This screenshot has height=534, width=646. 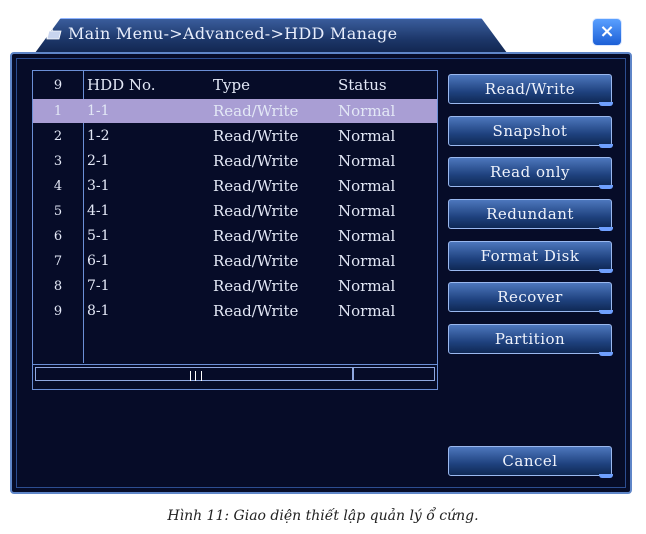 What do you see at coordinates (54, 34) in the screenshot?
I see `folder-icon` at bounding box center [54, 34].